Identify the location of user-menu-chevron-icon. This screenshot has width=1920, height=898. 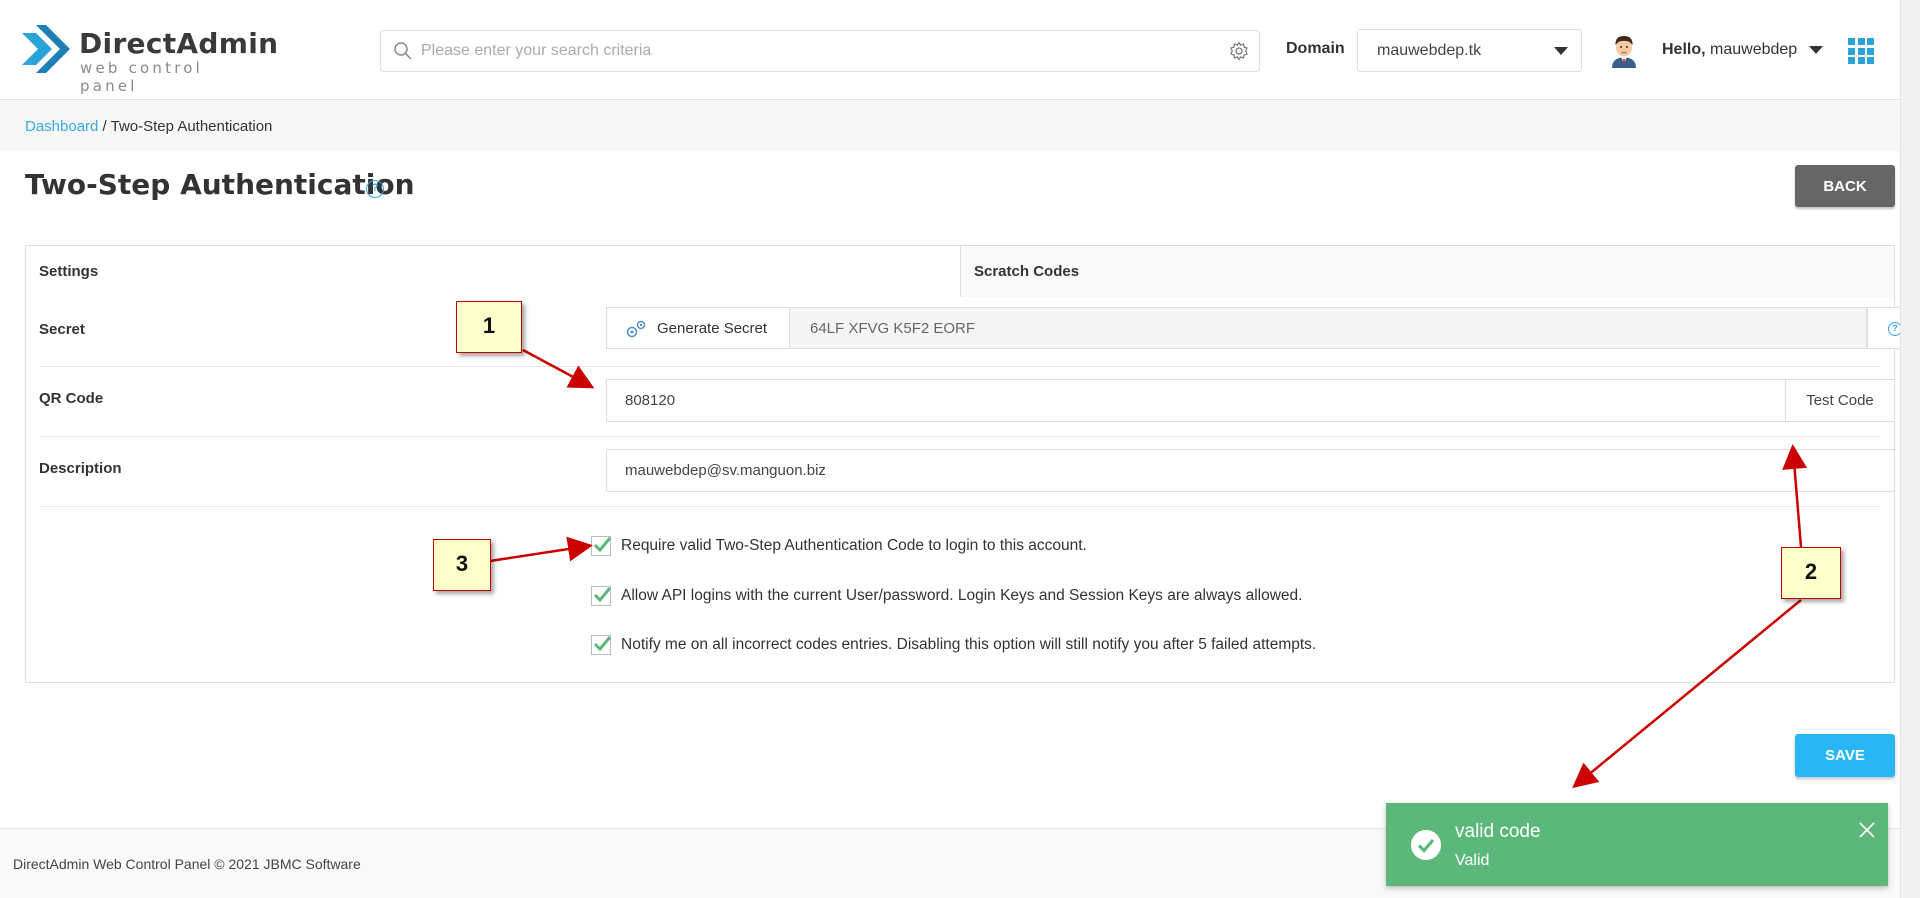
(1816, 50).